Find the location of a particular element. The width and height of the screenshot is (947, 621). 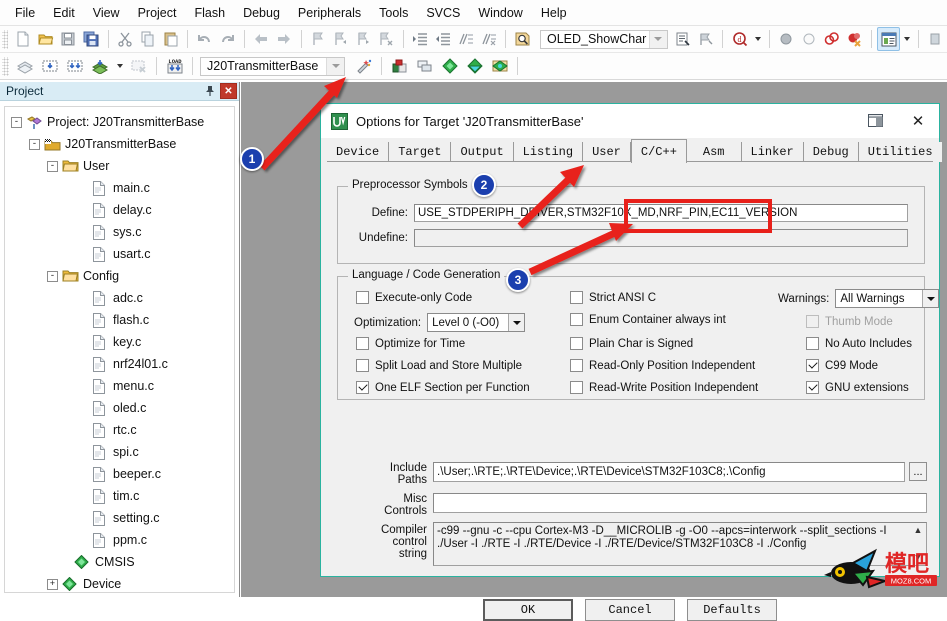

target-combo-dropdown is located at coordinates (335, 66).